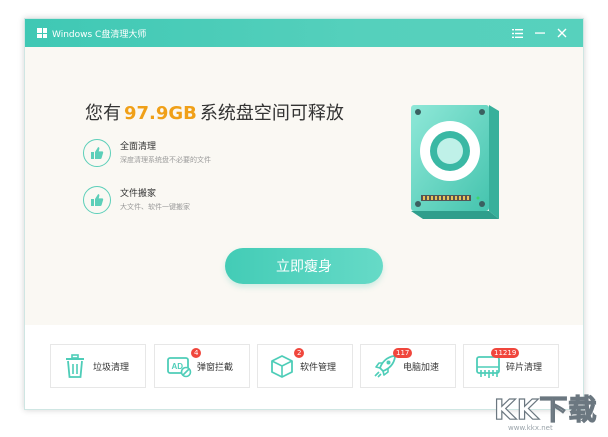  I want to click on site-watermark: KK下载 www.kkx.net, so click(549, 411).